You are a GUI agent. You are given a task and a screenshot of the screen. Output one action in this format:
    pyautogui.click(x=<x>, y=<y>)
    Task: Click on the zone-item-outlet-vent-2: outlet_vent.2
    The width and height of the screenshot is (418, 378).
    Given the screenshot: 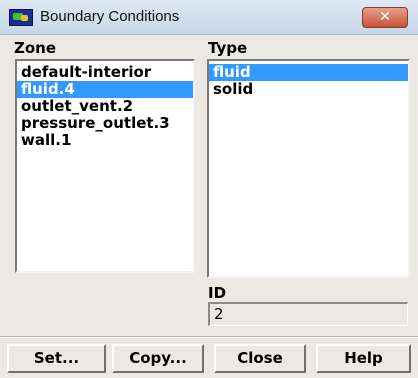 What is the action you would take?
    pyautogui.click(x=105, y=106)
    